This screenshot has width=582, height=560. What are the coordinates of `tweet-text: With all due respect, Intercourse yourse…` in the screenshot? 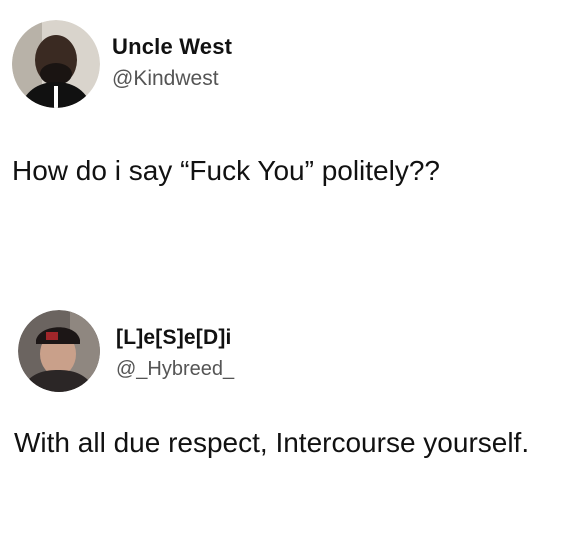 It's located at (272, 442).